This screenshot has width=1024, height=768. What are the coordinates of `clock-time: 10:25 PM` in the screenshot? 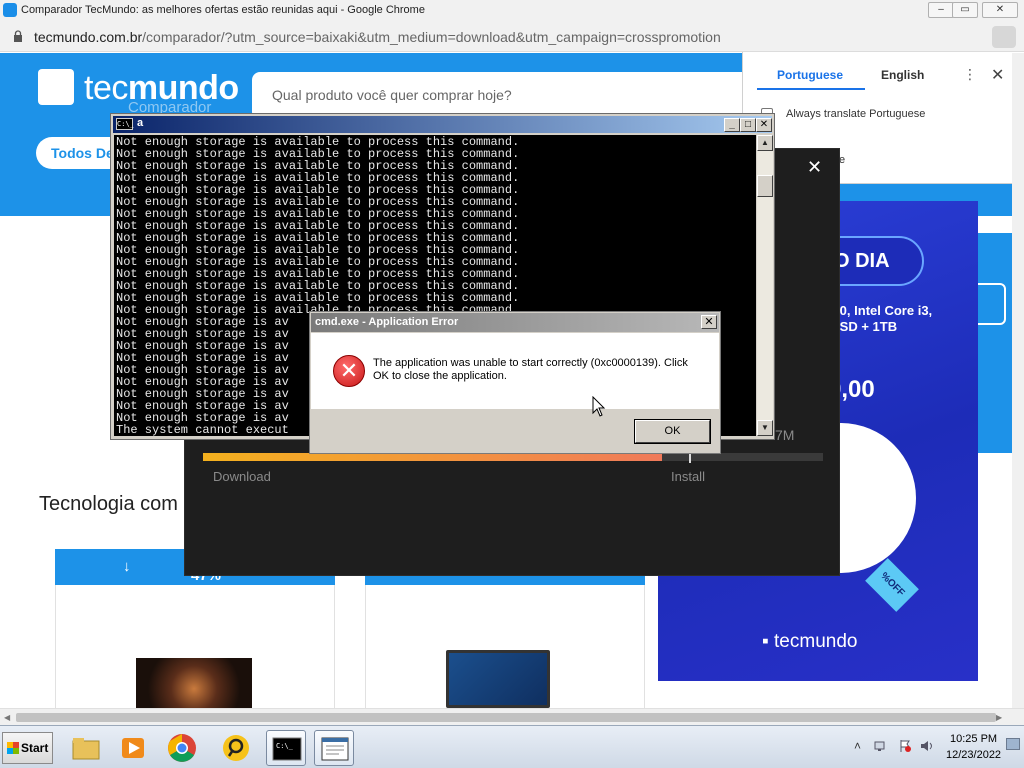 It's located at (973, 739).